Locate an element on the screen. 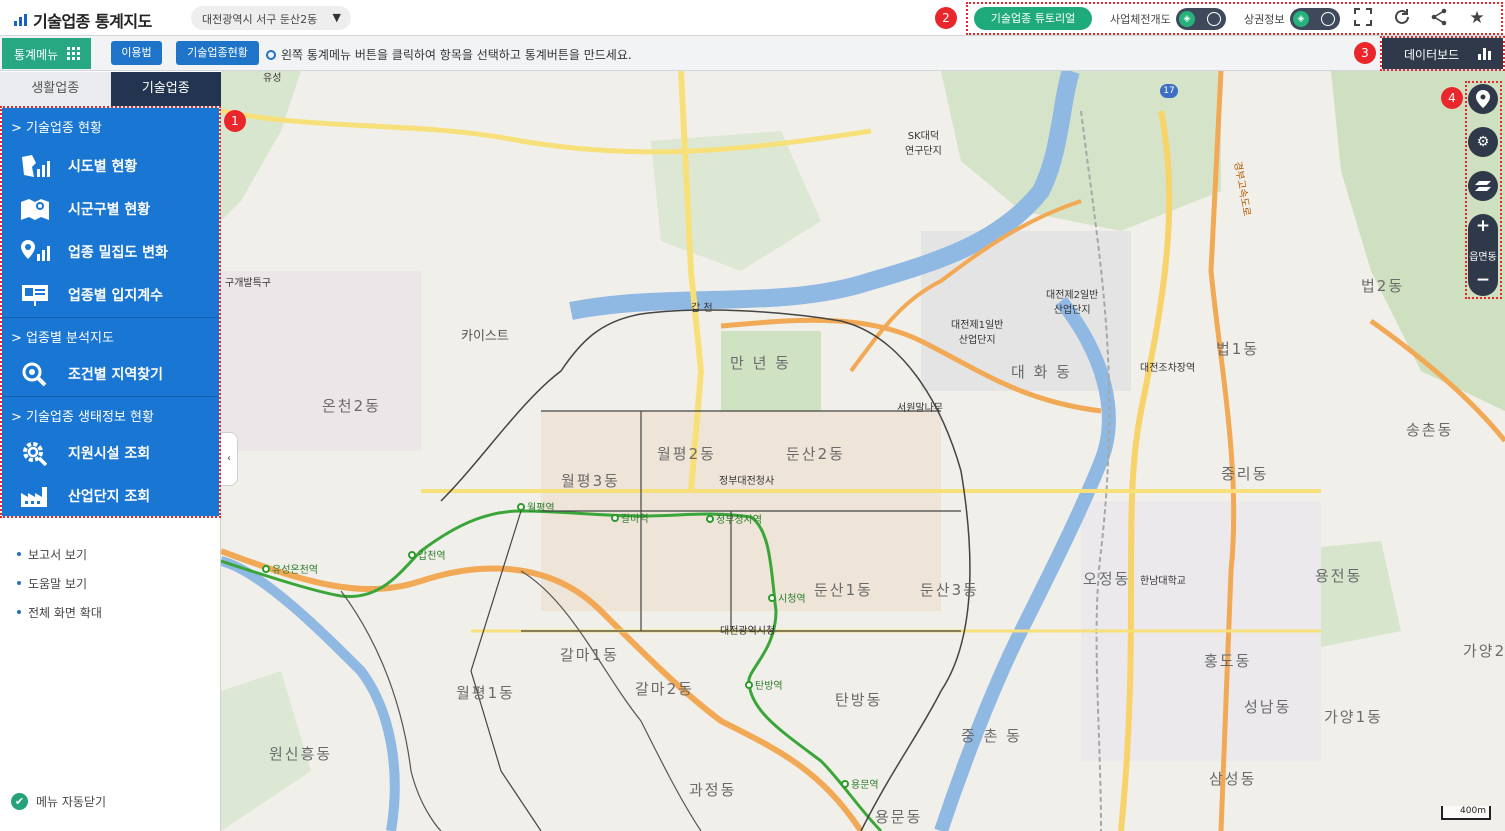  route-17-shield: 17 is located at coordinates (1169, 91).